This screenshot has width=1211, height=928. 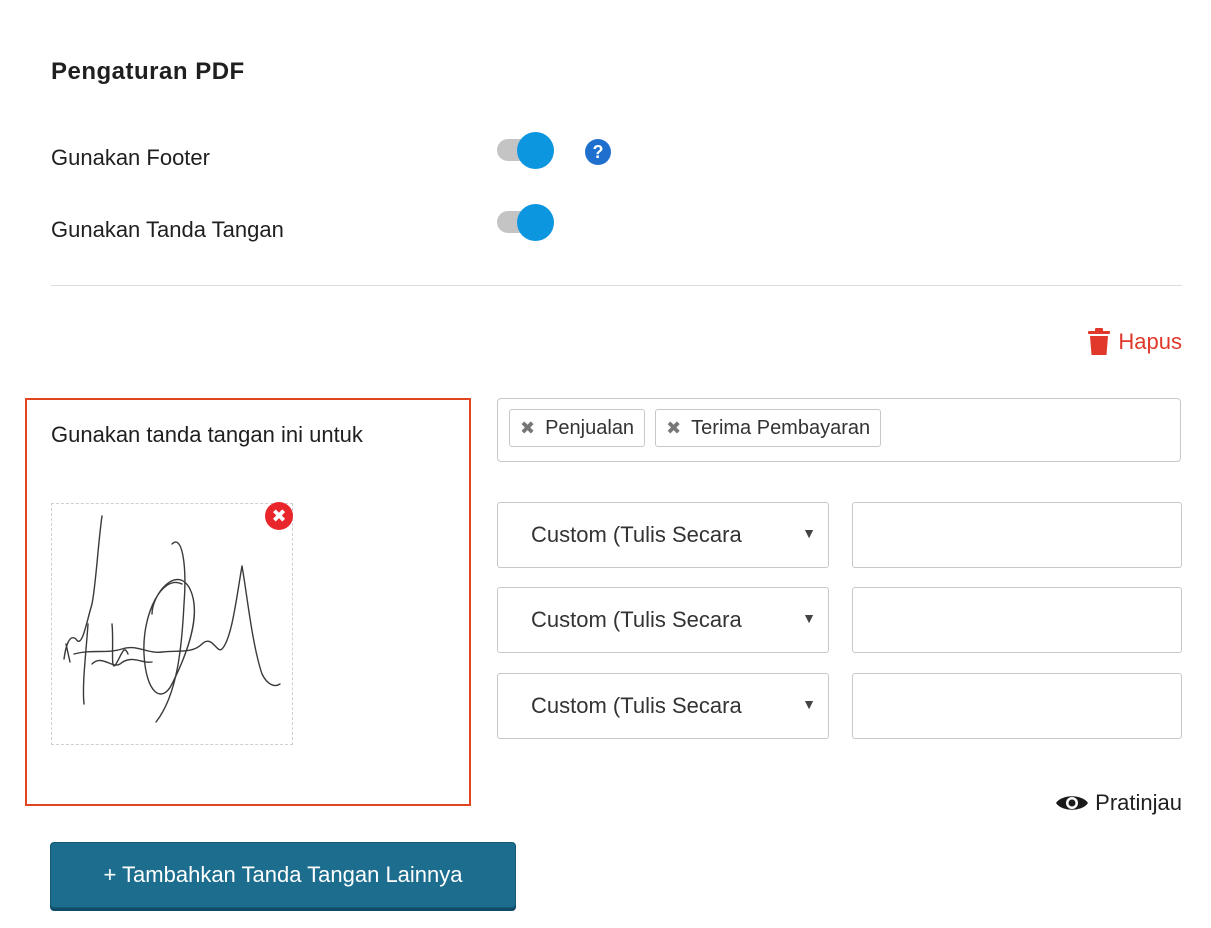 What do you see at coordinates (130, 157) in the screenshot?
I see `footer-label: Gunakan Footer` at bounding box center [130, 157].